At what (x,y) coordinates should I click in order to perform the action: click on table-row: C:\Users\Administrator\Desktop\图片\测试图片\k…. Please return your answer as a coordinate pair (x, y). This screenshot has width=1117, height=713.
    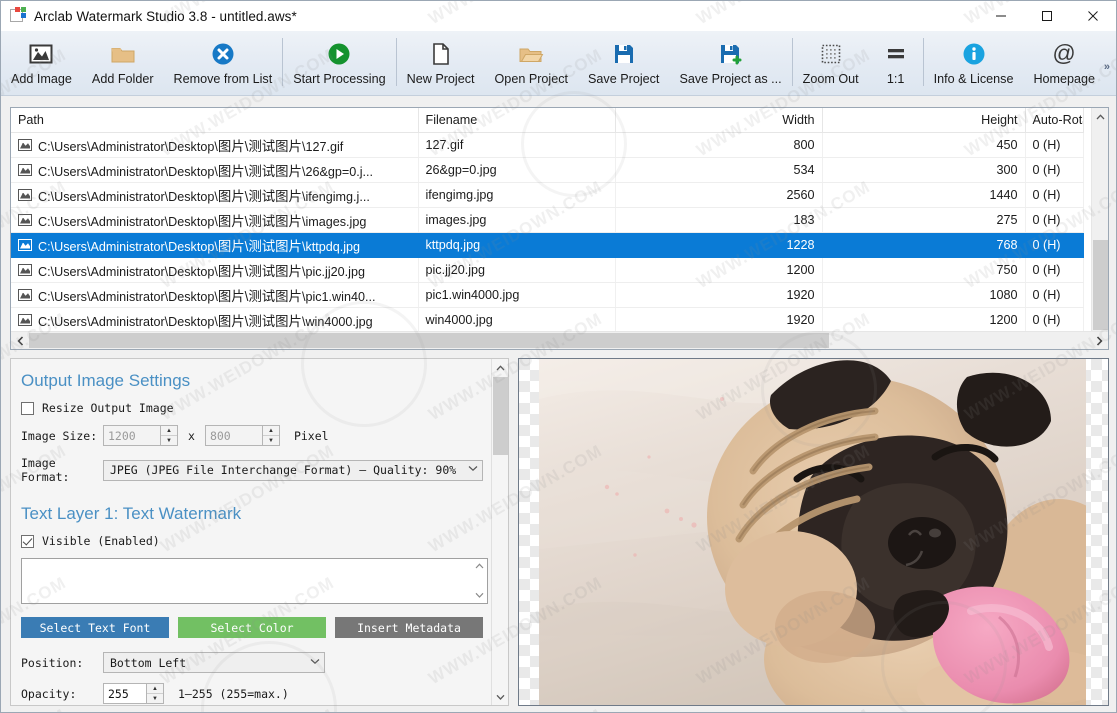
    Looking at the image, I should click on (547, 245).